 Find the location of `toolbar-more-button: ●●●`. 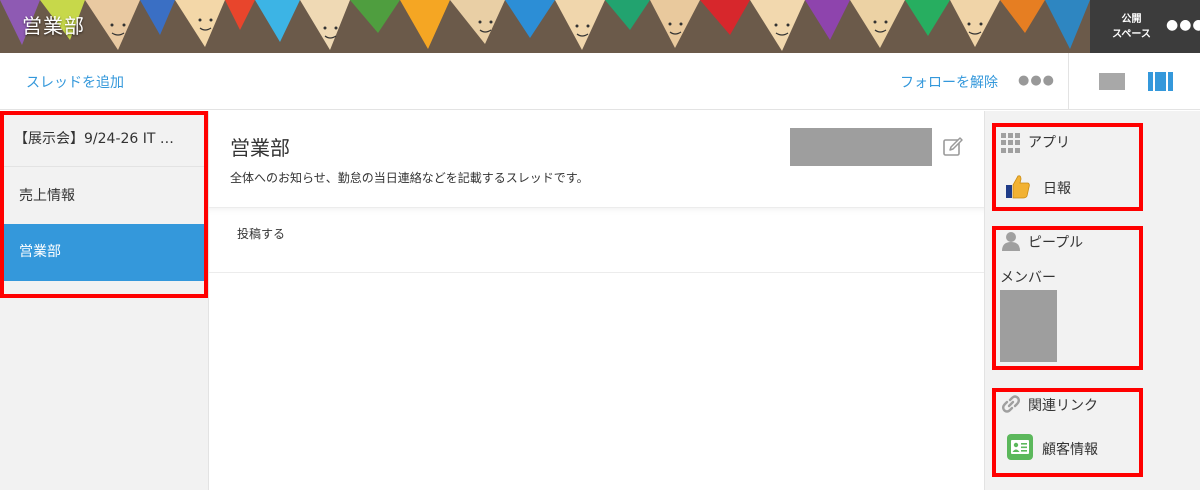

toolbar-more-button: ●●● is located at coordinates (1036, 81).